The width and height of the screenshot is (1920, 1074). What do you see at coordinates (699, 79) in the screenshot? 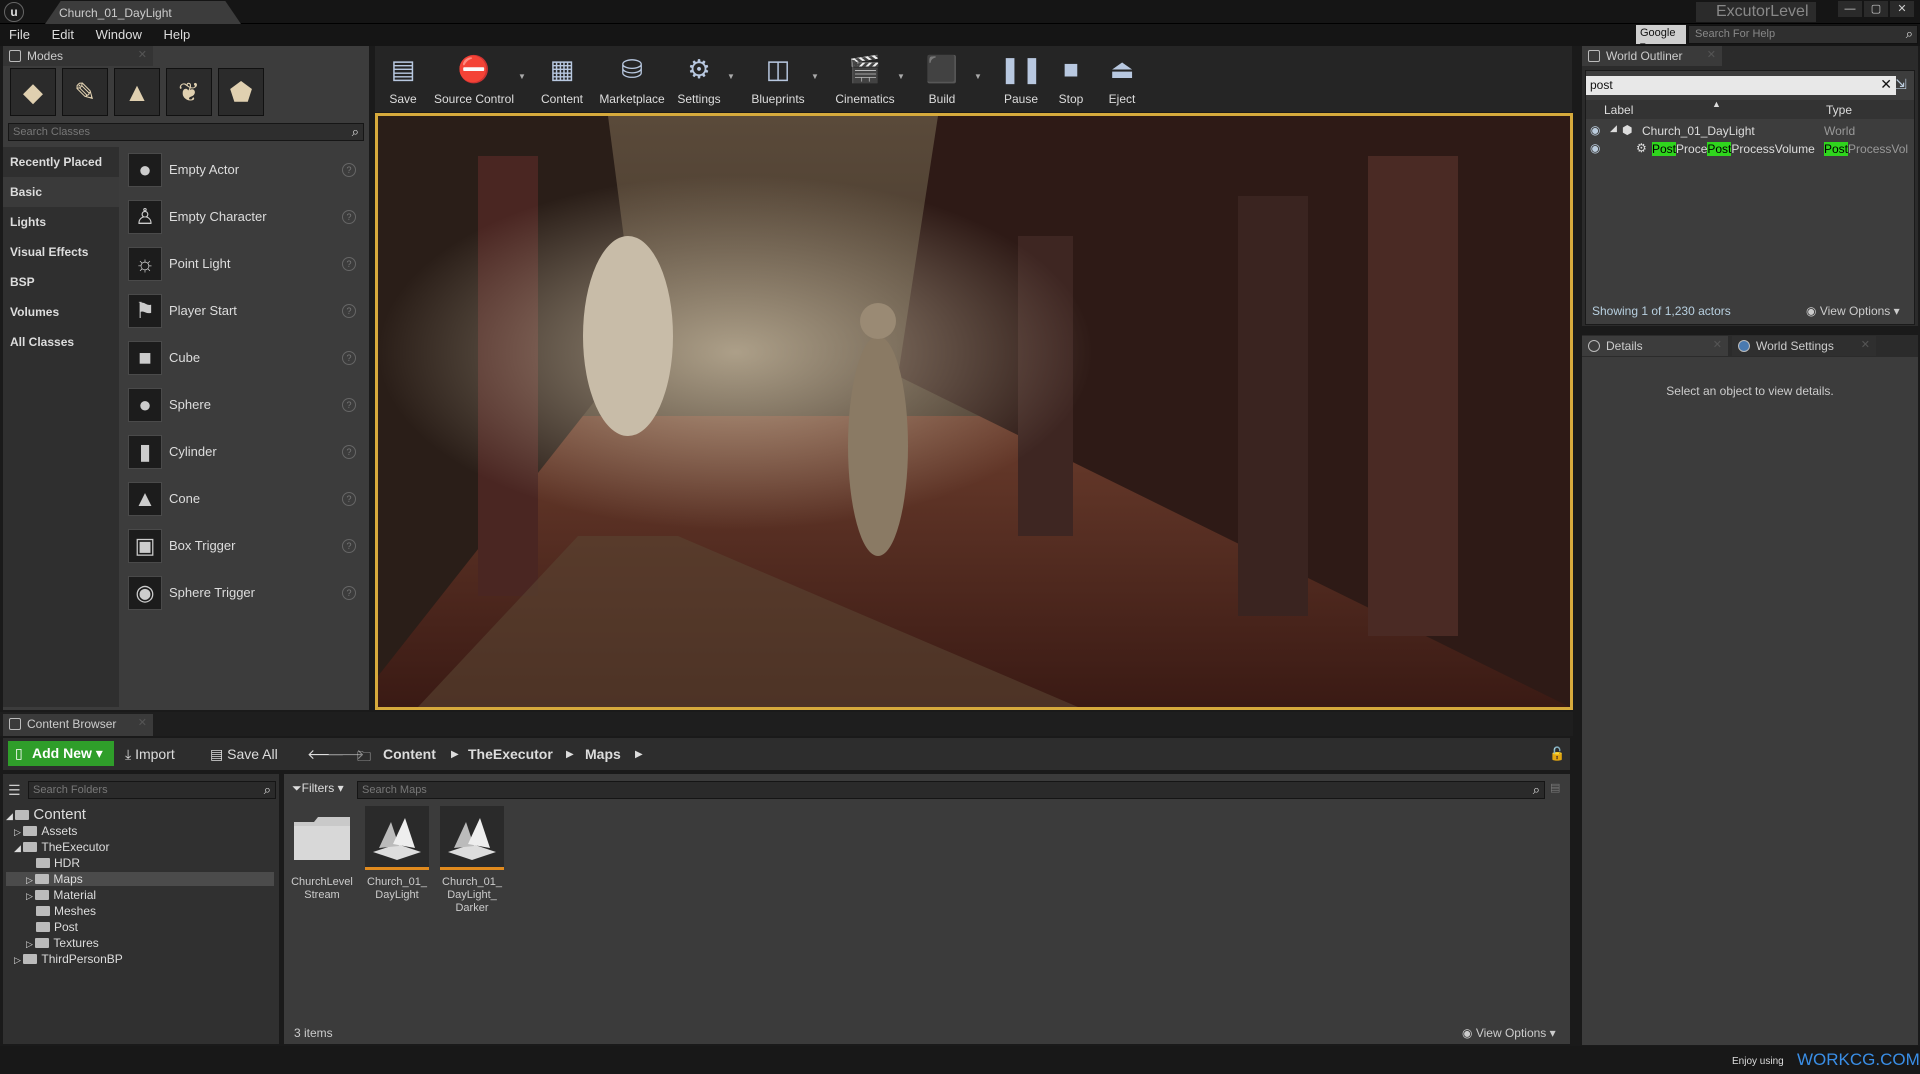
I see `settings-button: ⚙ Settings` at bounding box center [699, 79].